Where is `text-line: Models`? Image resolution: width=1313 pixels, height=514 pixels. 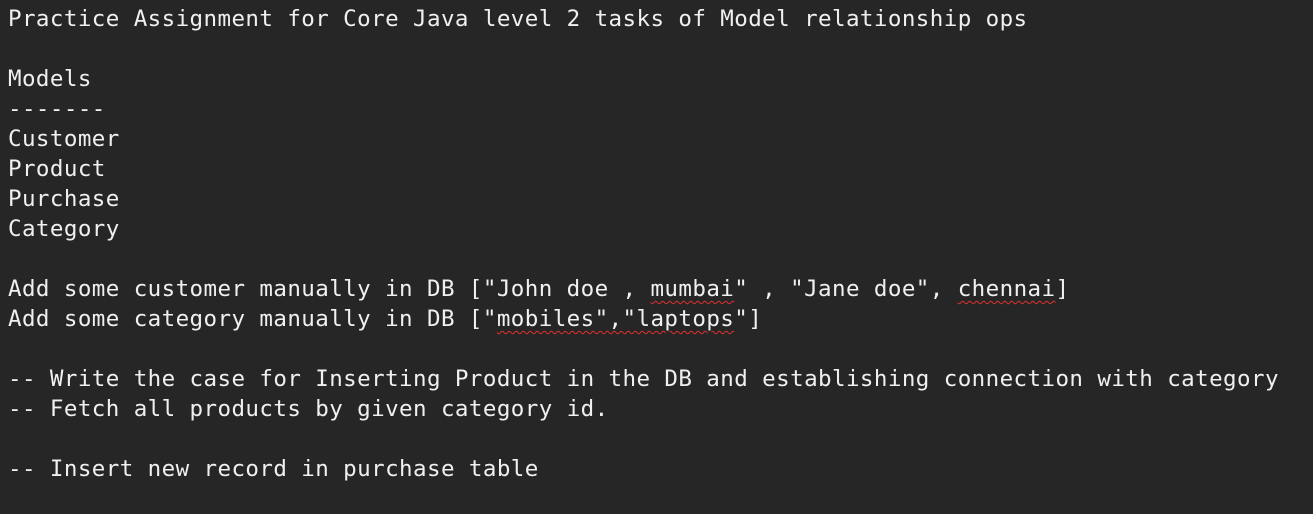
text-line: Models is located at coordinates (660, 79).